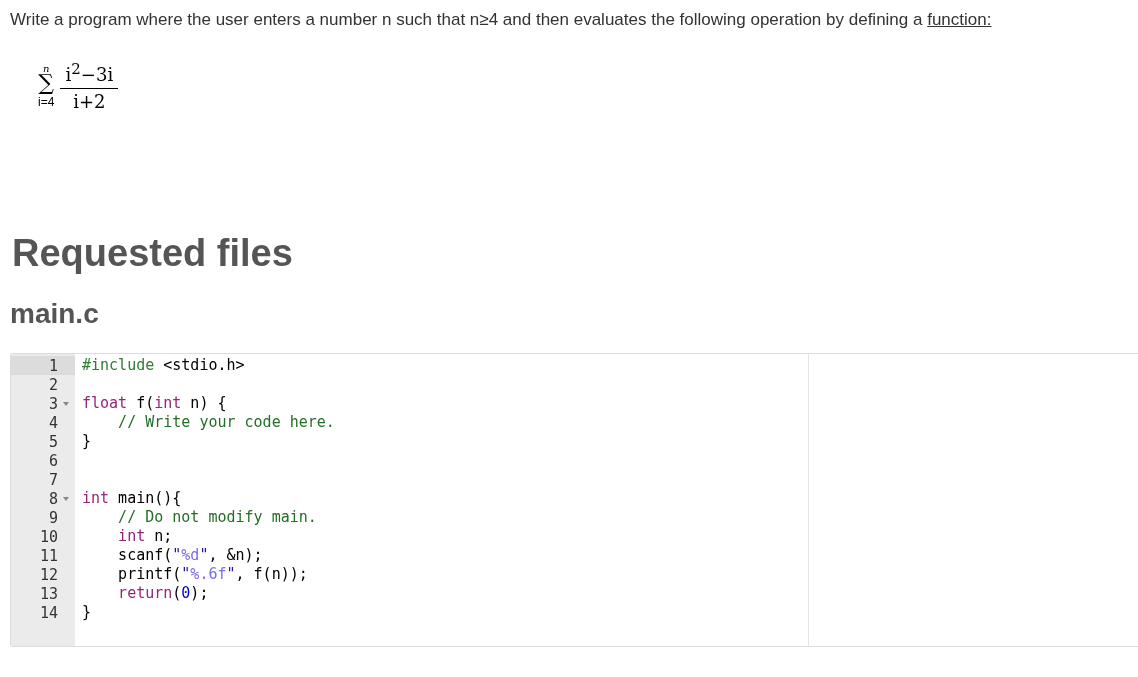  Describe the element at coordinates (150, 574) in the screenshot. I see `code-text: printf(` at that location.